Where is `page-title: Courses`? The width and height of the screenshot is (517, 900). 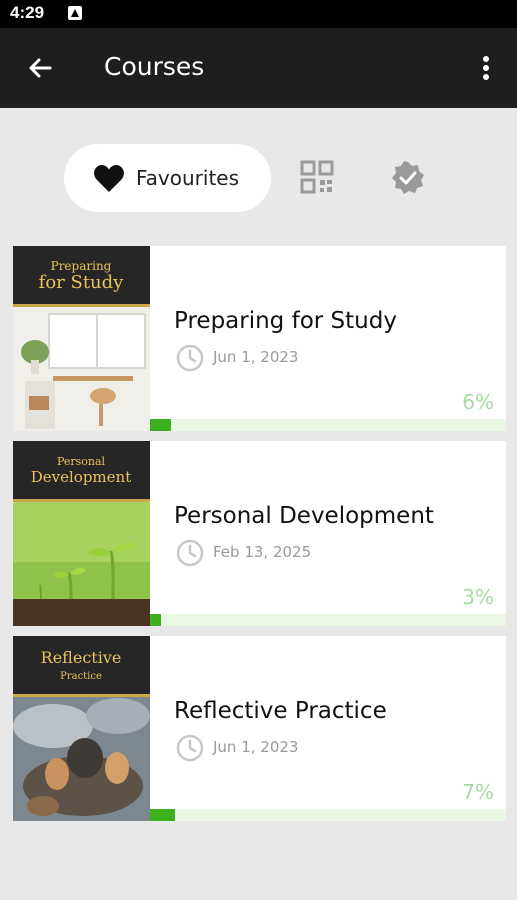 page-title: Courses is located at coordinates (154, 66).